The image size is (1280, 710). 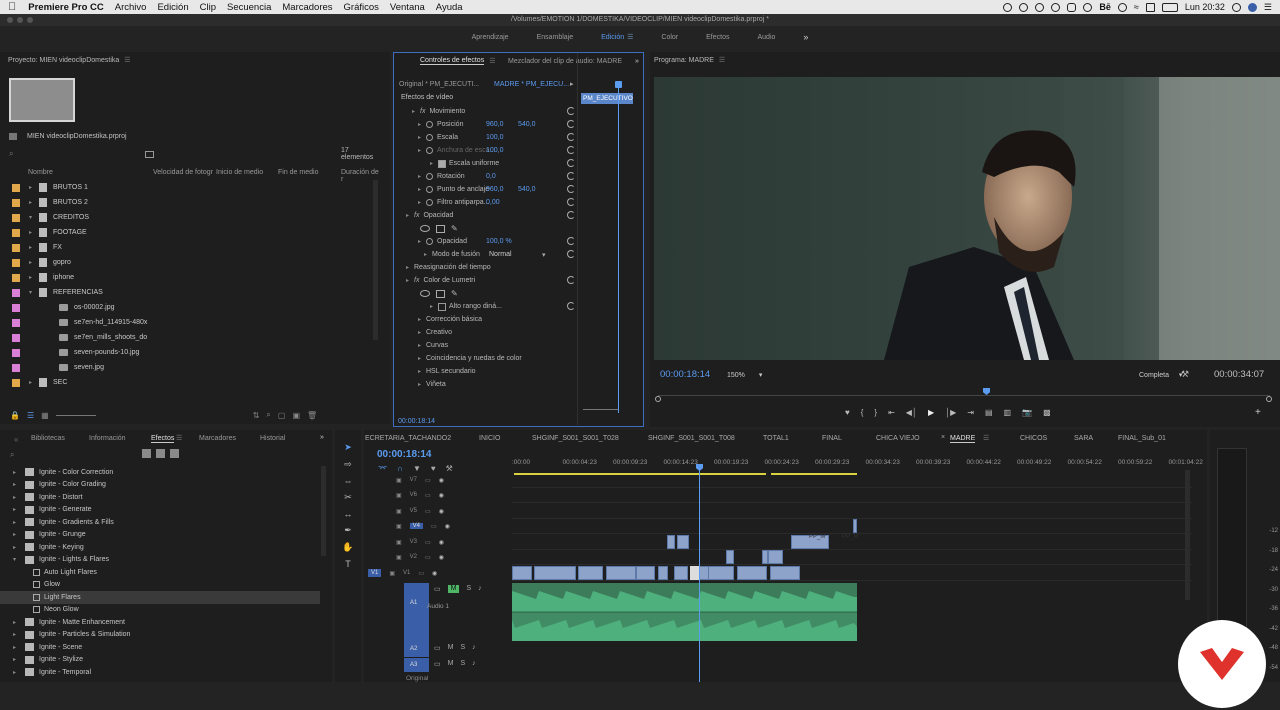 I want to click on rectangle-mask-icon, so click(x=440, y=293).